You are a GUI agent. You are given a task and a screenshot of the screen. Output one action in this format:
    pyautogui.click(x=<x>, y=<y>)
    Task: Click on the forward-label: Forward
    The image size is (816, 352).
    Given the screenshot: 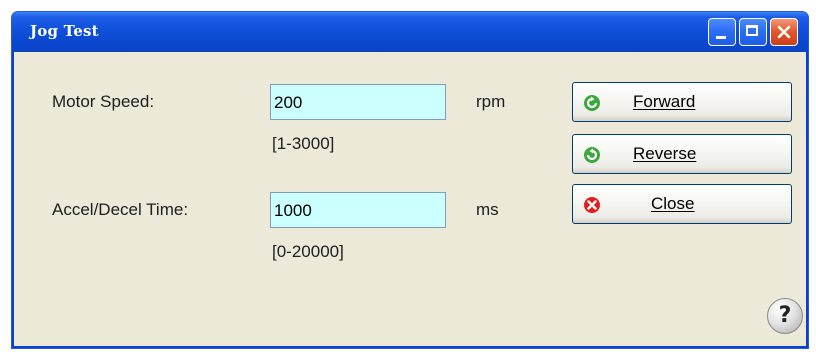 What is the action you would take?
    pyautogui.click(x=664, y=101)
    